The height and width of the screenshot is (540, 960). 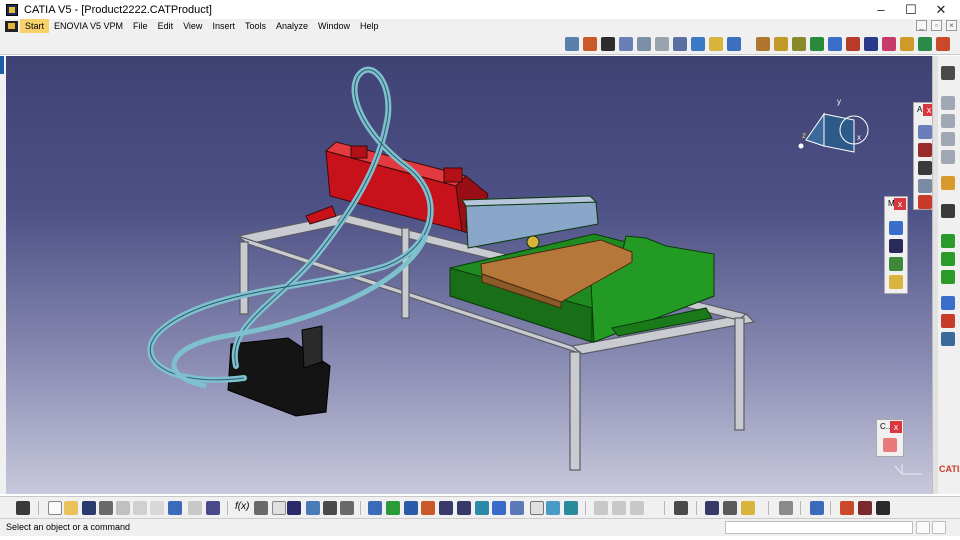 What do you see at coordinates (464, 508) in the screenshot?
I see `zoom-out-icon` at bounding box center [464, 508].